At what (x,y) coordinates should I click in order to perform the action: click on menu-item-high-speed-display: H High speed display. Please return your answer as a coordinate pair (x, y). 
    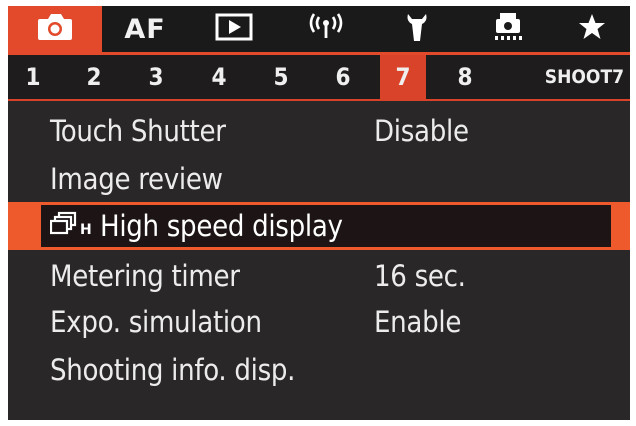
    Looking at the image, I should click on (319, 226).